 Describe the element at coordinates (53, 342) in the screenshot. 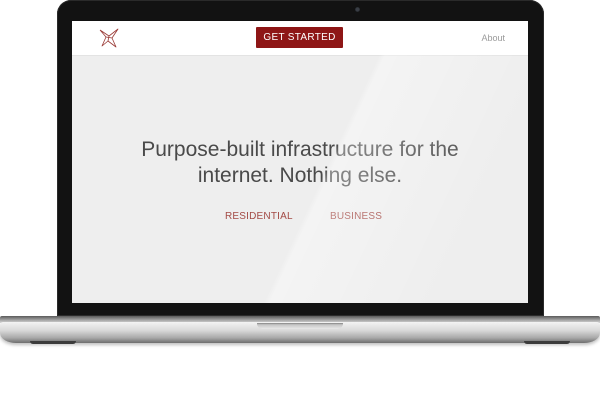

I see `laptop-foot-left` at that location.